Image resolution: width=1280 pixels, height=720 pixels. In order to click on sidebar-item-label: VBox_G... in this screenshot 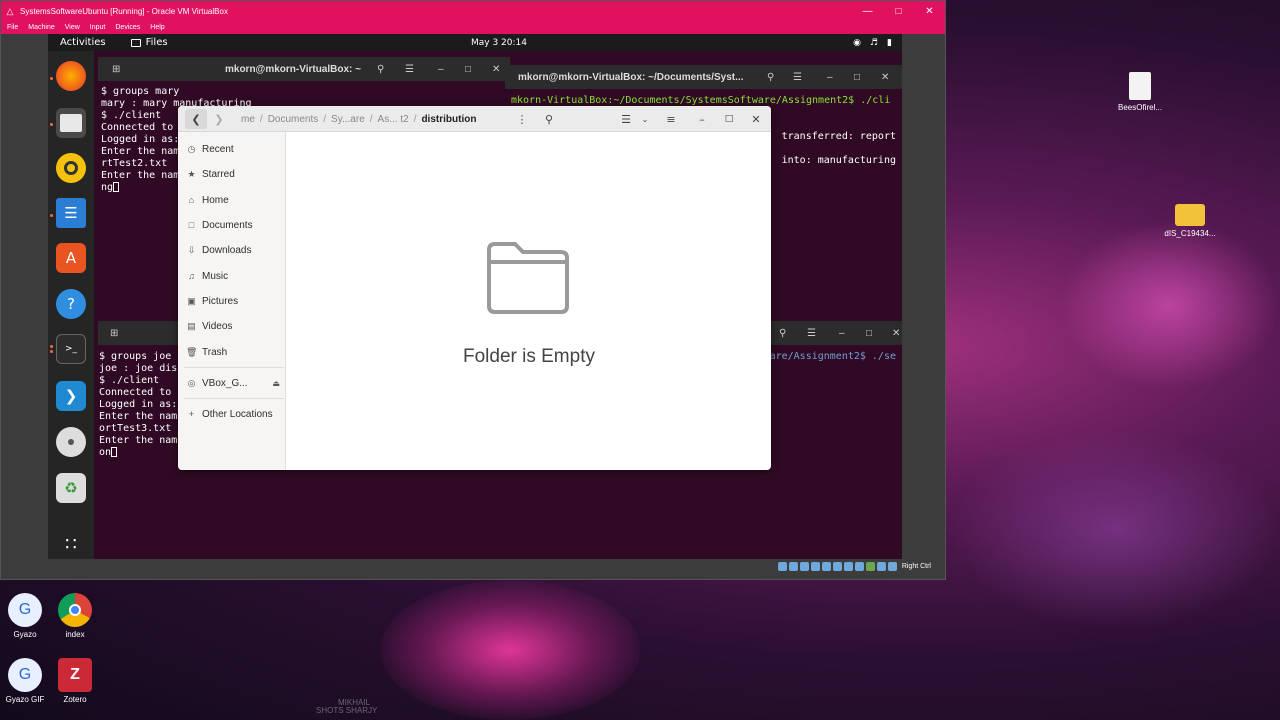, I will do `click(225, 383)`.